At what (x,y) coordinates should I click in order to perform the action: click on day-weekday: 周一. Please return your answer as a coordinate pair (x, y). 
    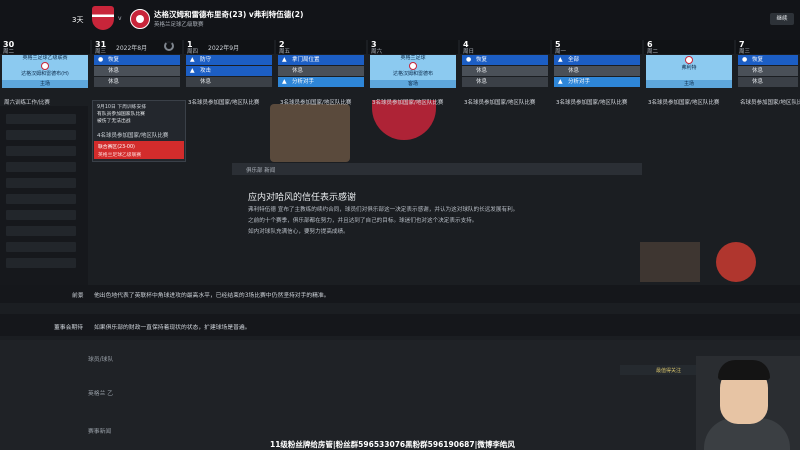
    Looking at the image, I should click on (561, 52).